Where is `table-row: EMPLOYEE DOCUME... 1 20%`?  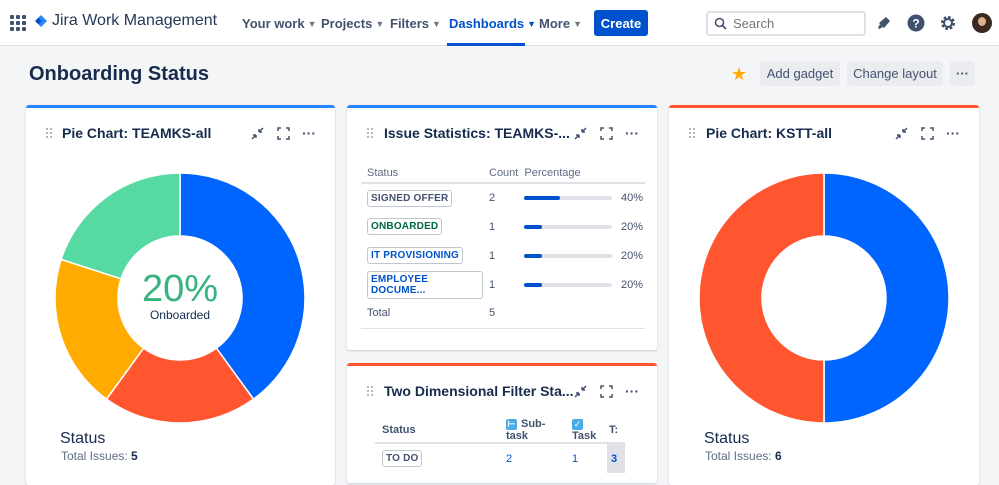
table-row: EMPLOYEE DOCUME... 1 20% is located at coordinates (503, 284).